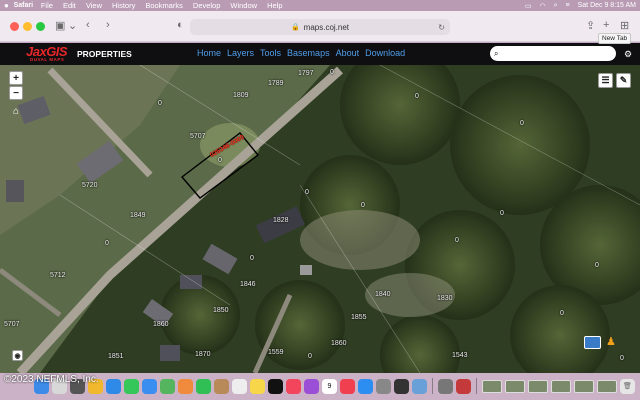 This screenshot has height=400, width=640. What do you see at coordinates (306, 73) in the screenshot?
I see `address-label: 1797` at bounding box center [306, 73].